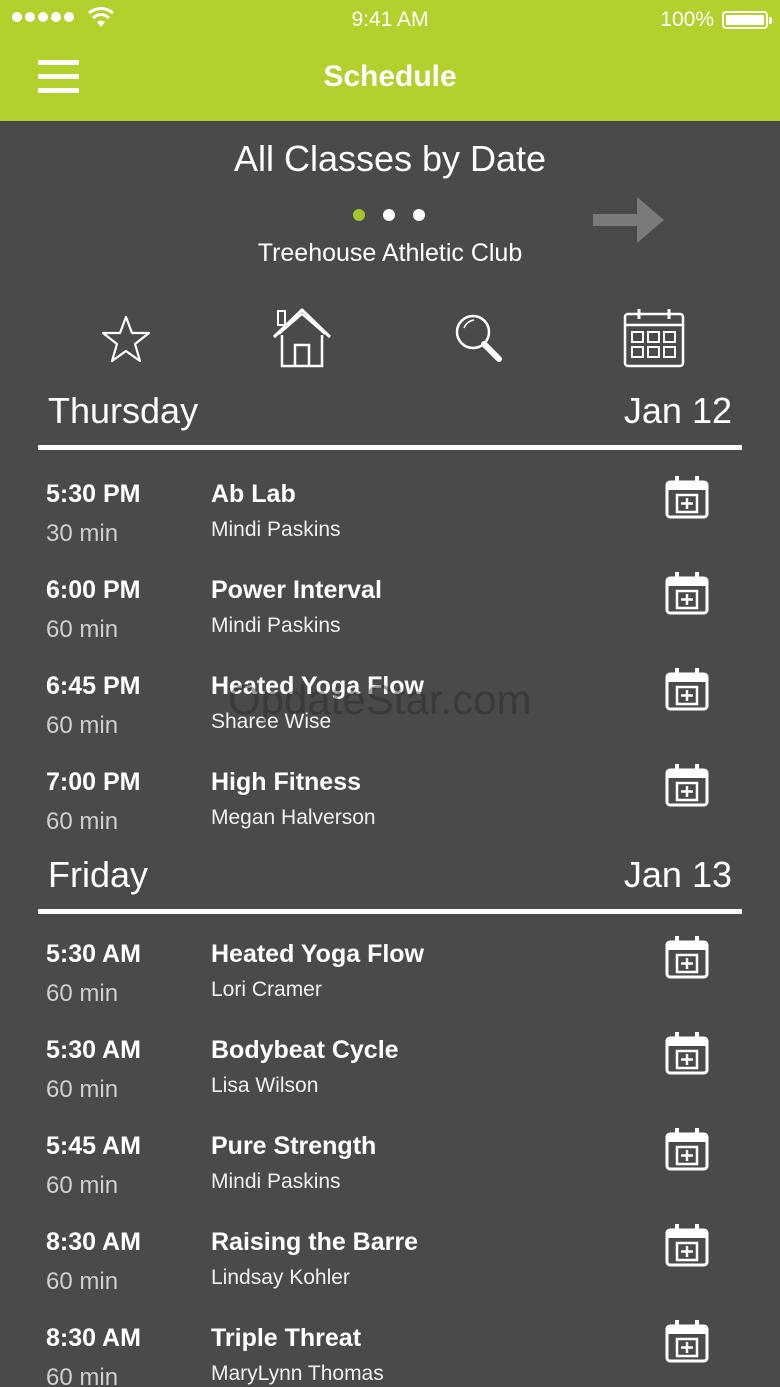  What do you see at coordinates (687, 19) in the screenshot?
I see `battery-percent: 100%` at bounding box center [687, 19].